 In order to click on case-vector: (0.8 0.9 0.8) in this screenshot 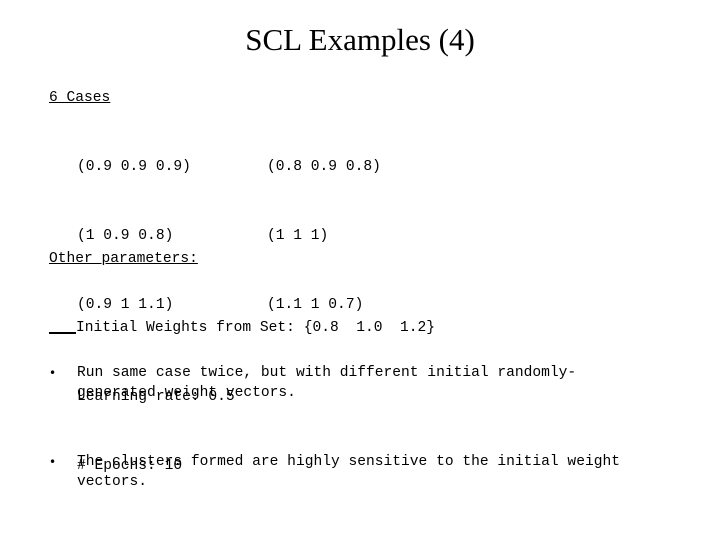, I will do `click(324, 167)`.